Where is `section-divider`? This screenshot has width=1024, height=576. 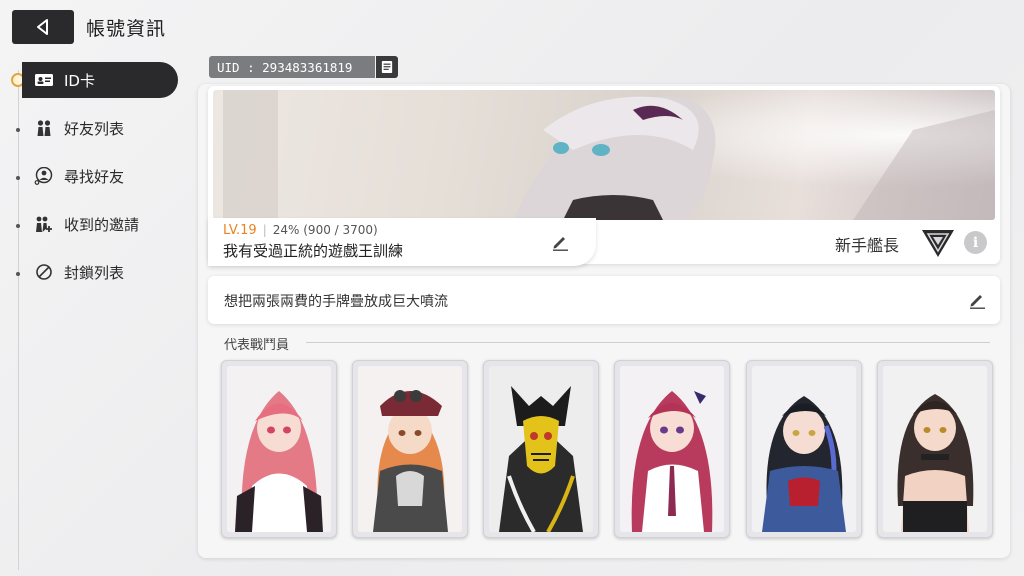 section-divider is located at coordinates (648, 342).